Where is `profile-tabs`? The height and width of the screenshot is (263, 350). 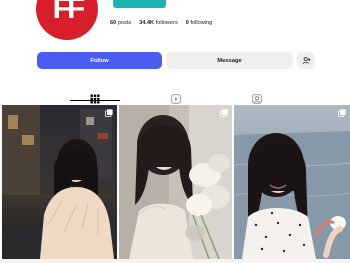
profile-tabs is located at coordinates (175, 96).